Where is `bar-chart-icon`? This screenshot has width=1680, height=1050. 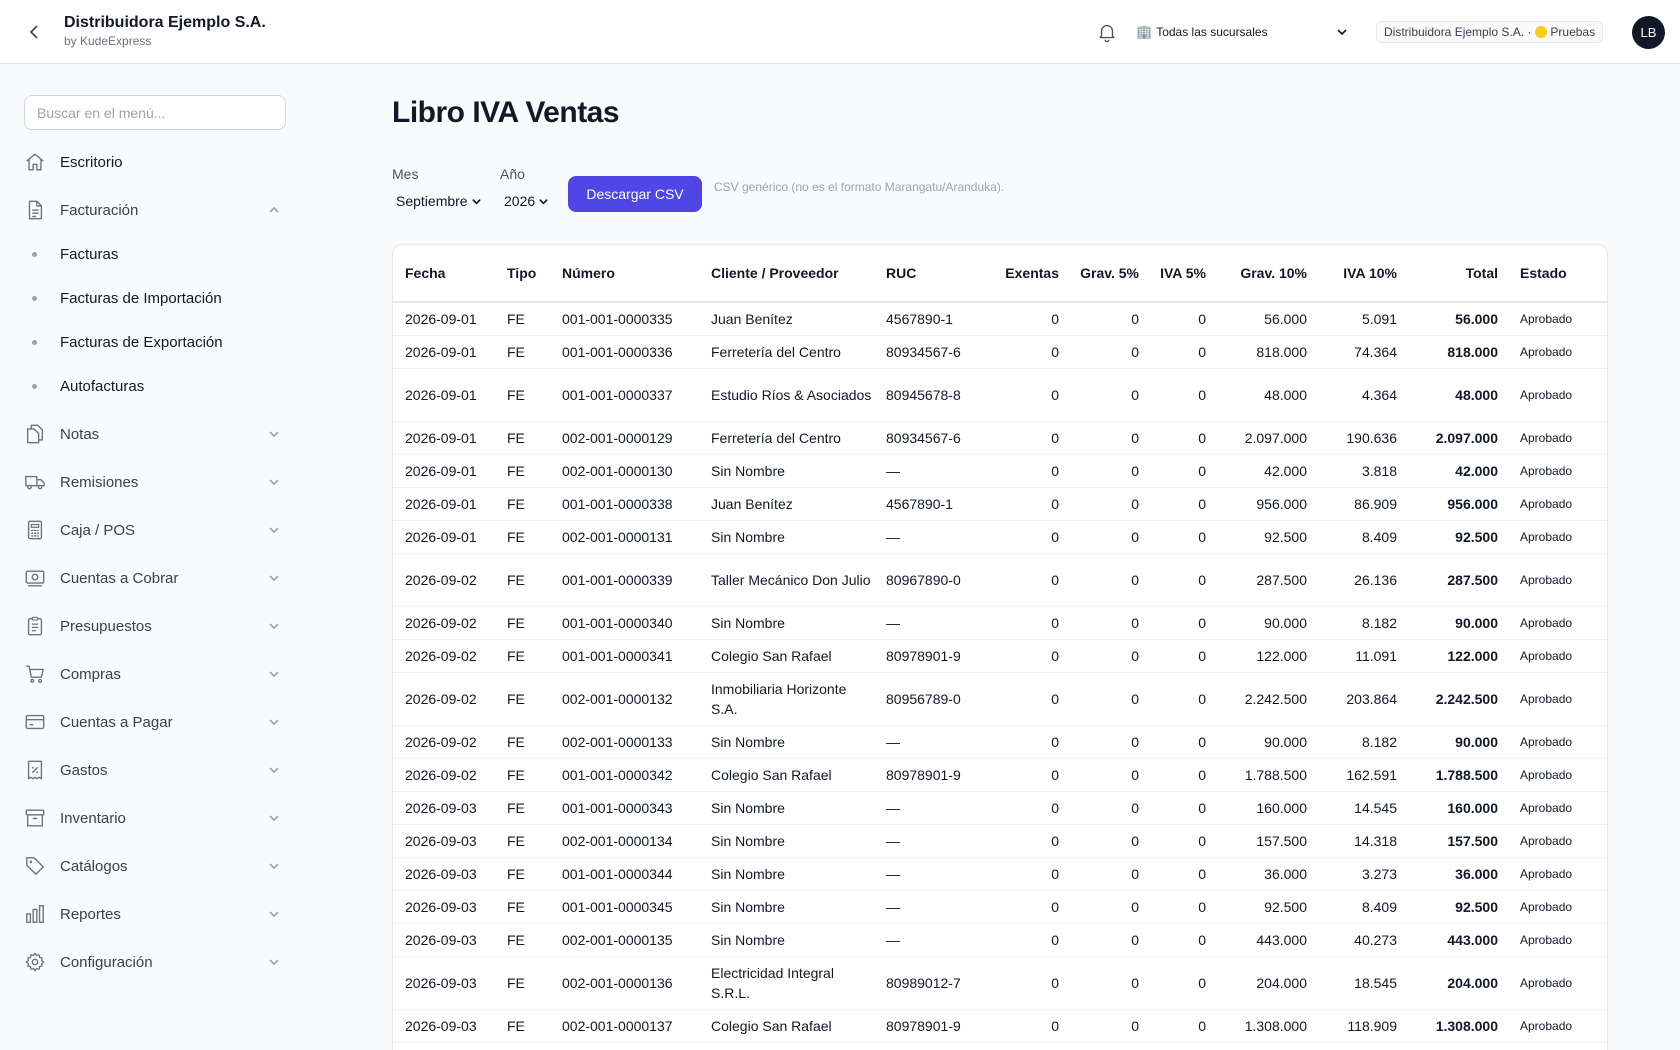 bar-chart-icon is located at coordinates (35, 914).